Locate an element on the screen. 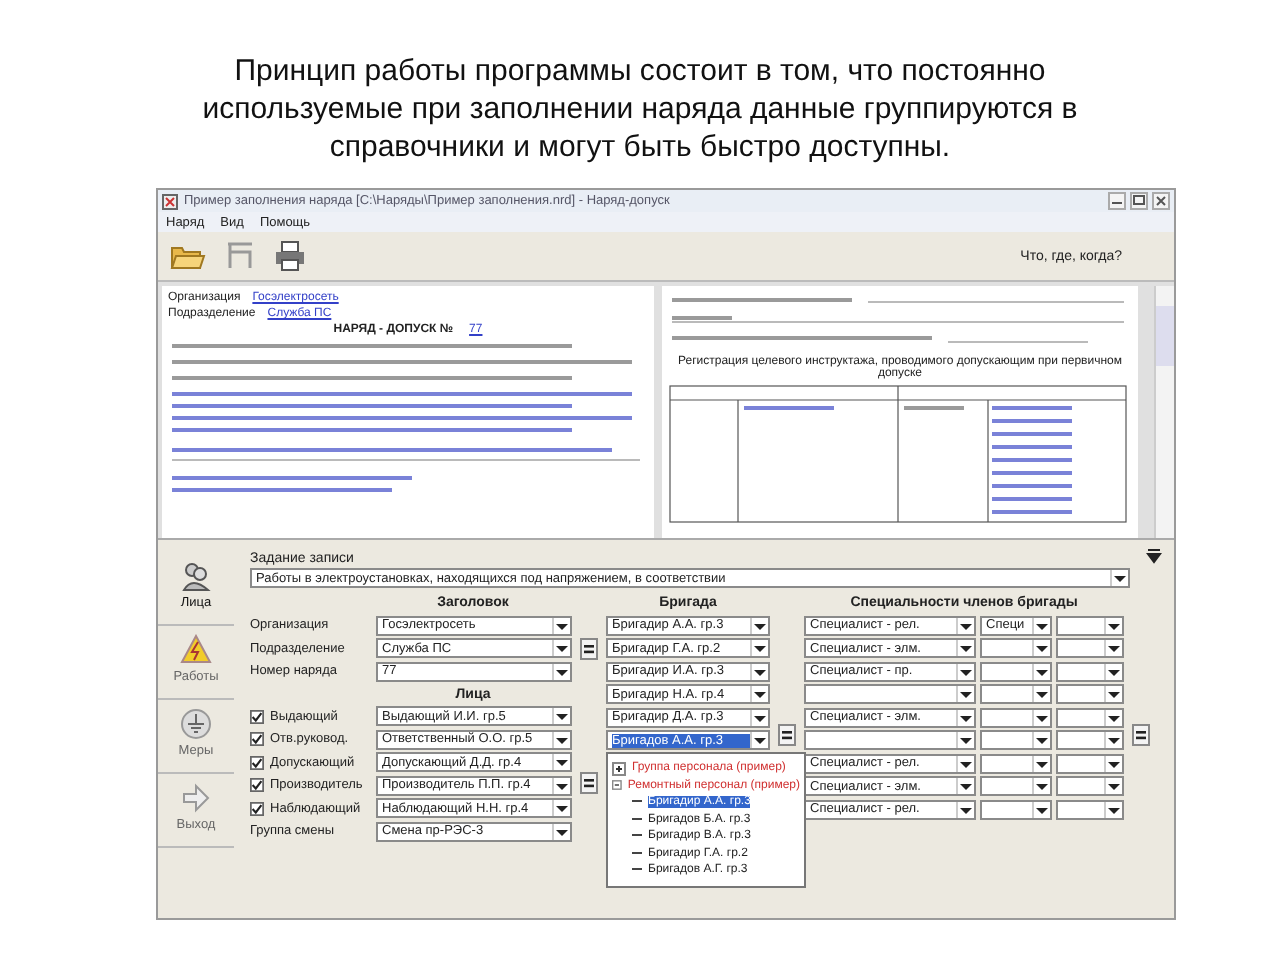  maximize-icon is located at coordinates (1139, 201).